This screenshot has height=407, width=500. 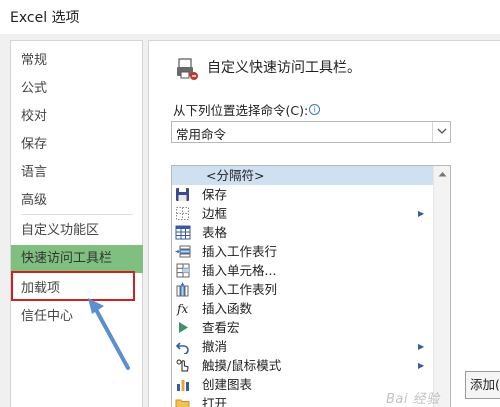 I want to click on nav-item-language: 语言, so click(x=77, y=173).